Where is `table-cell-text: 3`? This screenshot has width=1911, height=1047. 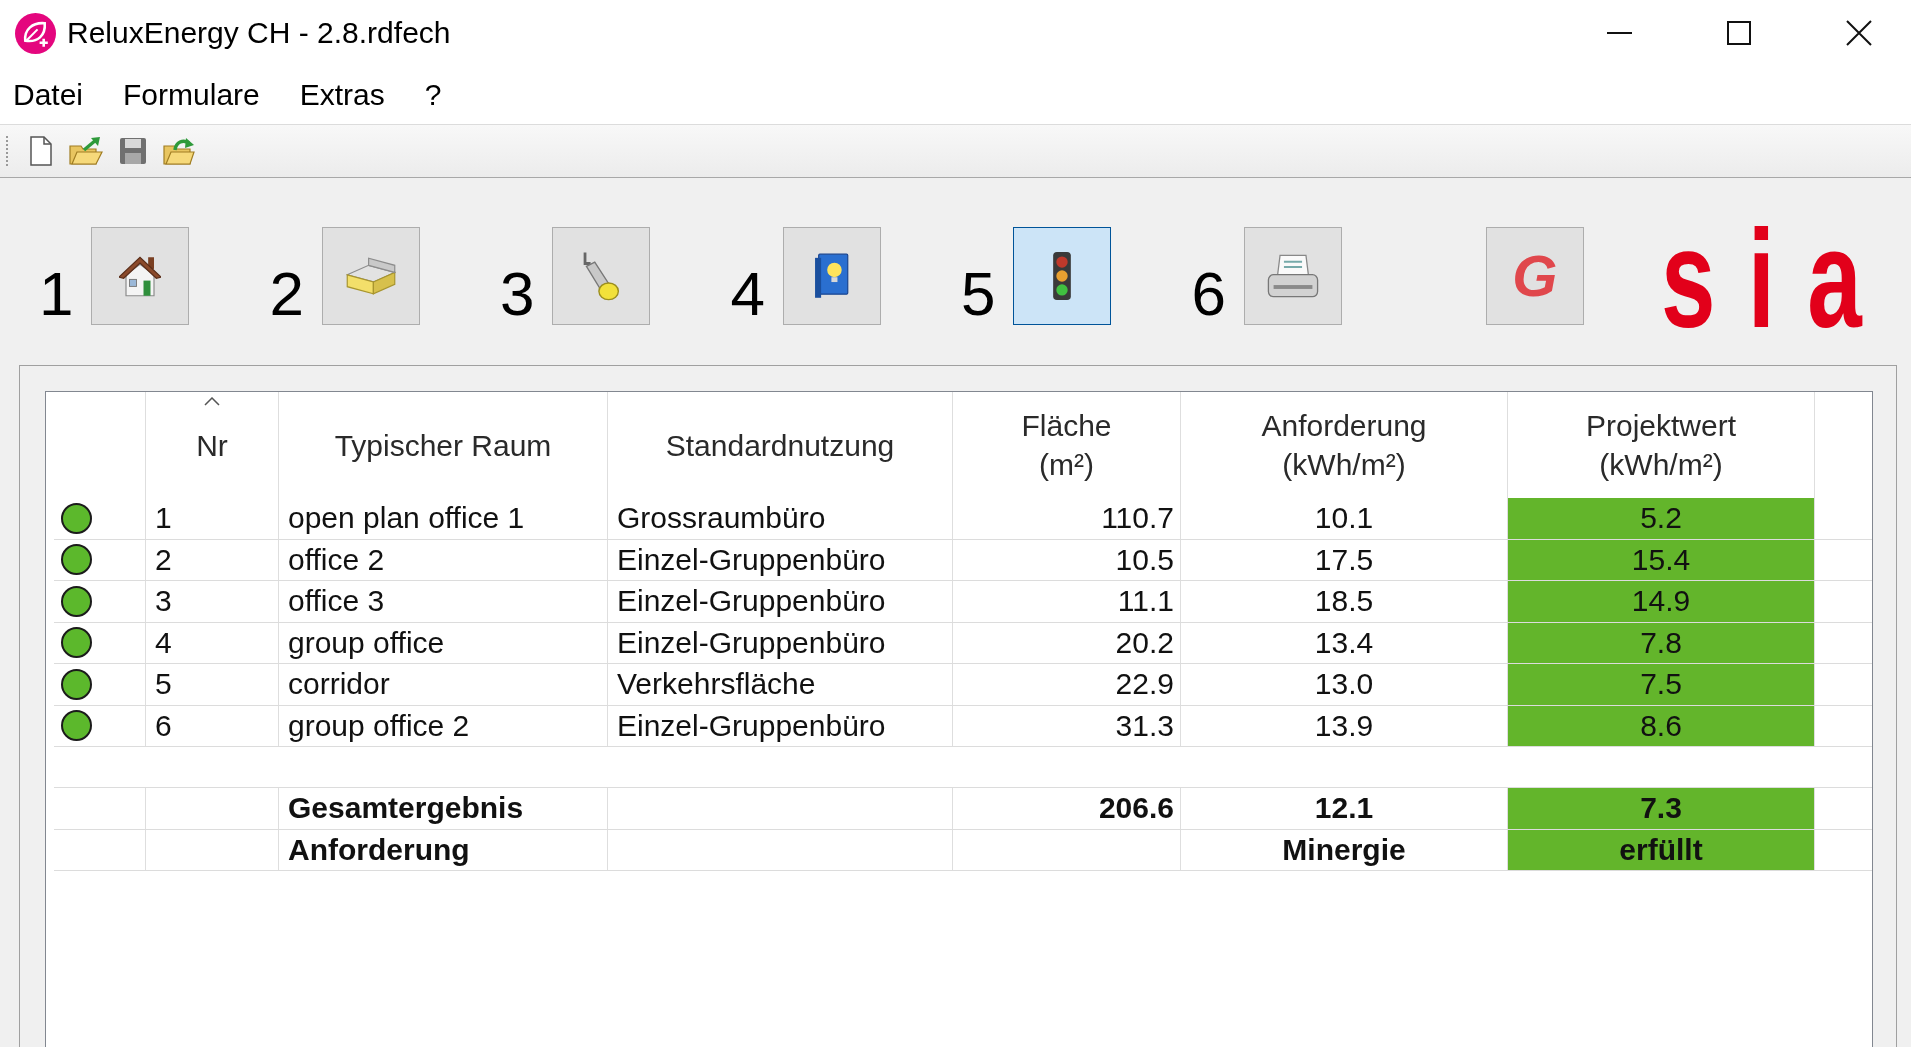 table-cell-text: 3 is located at coordinates (163, 601).